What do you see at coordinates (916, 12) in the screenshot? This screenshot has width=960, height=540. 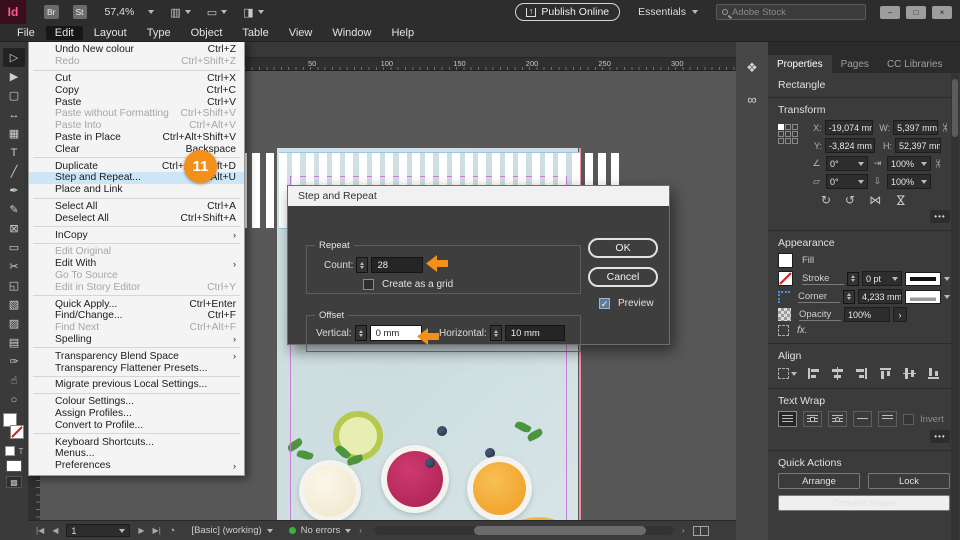 I see `maximize-button: □` at bounding box center [916, 12].